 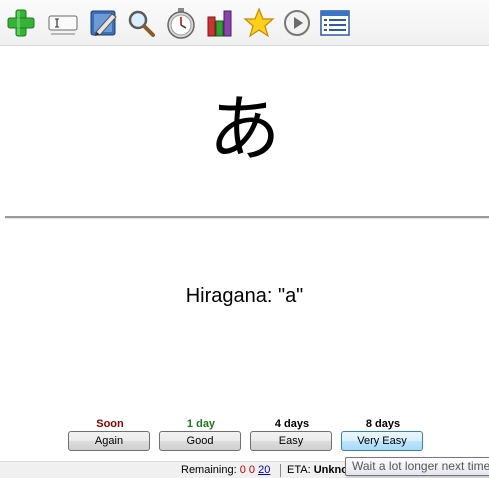 What do you see at coordinates (109, 441) in the screenshot?
I see `again-button: Again` at bounding box center [109, 441].